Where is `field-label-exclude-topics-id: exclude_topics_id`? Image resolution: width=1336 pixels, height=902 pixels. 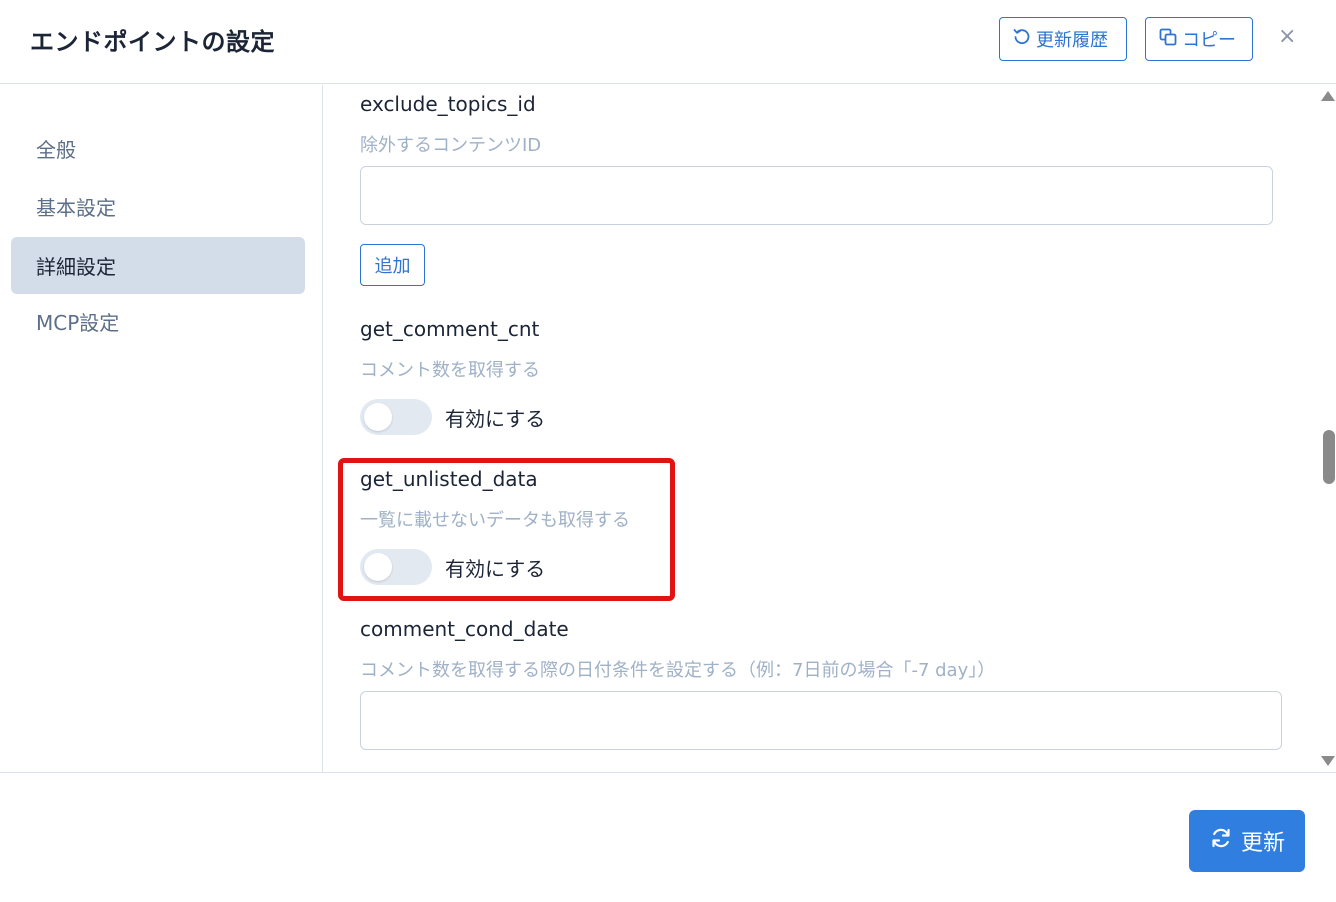 field-label-exclude-topics-id: exclude_topics_id is located at coordinates (448, 104).